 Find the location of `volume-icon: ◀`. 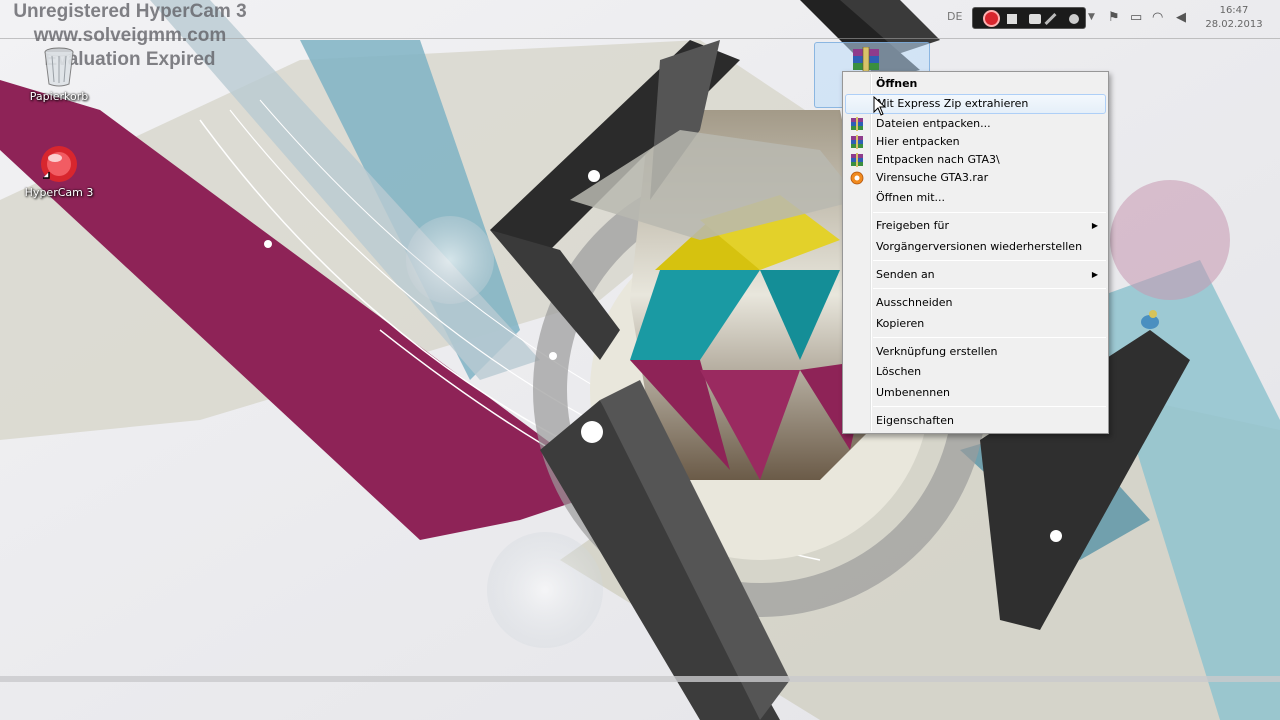

volume-icon: ◀ is located at coordinates (1181, 17).